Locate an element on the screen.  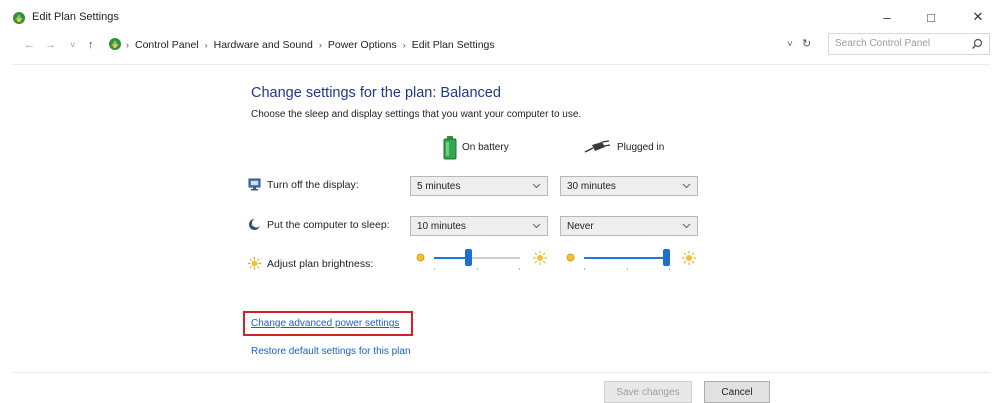
minimize-icon: – is located at coordinates (887, 17).